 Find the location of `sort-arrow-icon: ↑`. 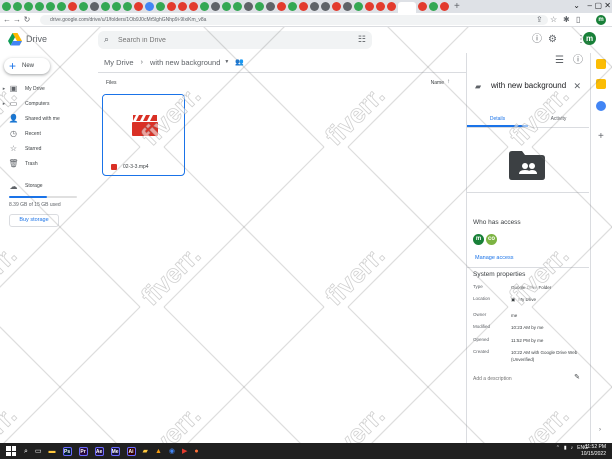

sort-arrow-icon: ↑ is located at coordinates (448, 82).